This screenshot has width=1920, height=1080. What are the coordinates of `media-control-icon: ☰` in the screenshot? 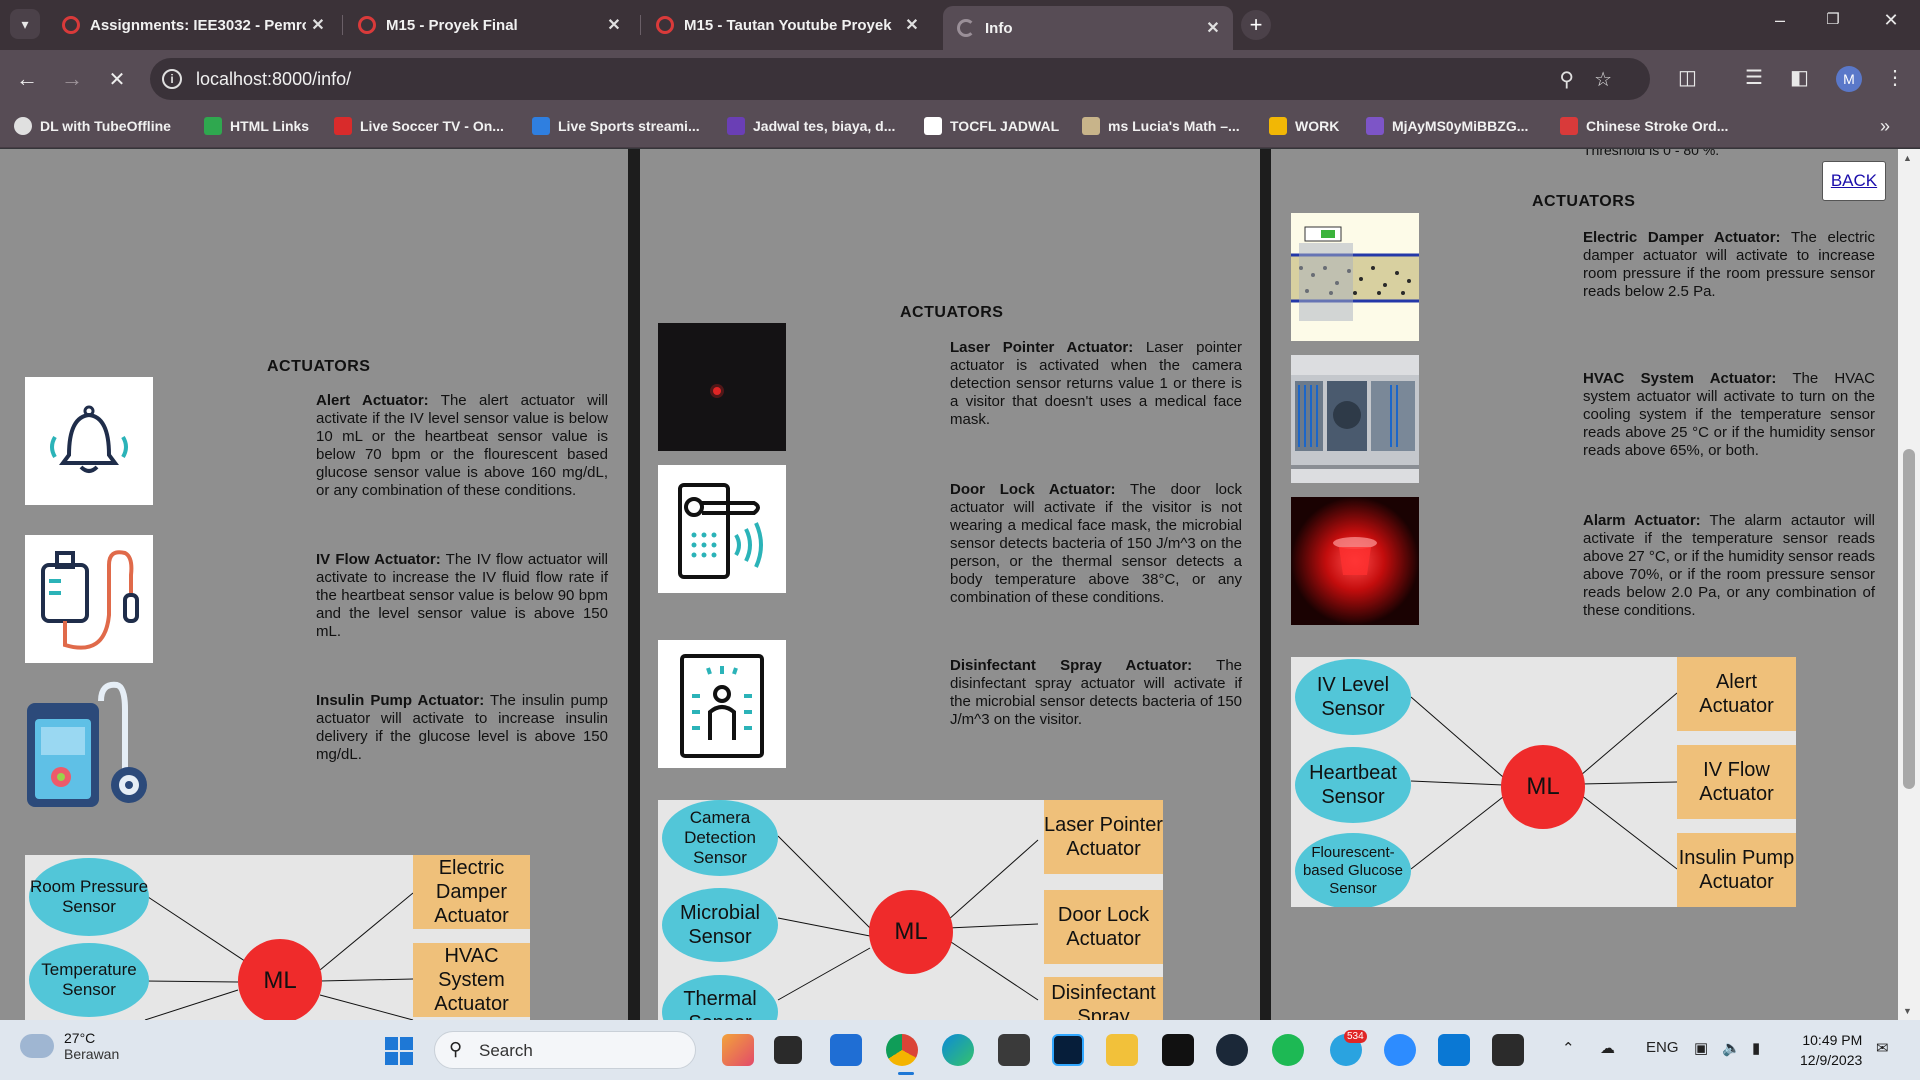 It's located at (1754, 77).